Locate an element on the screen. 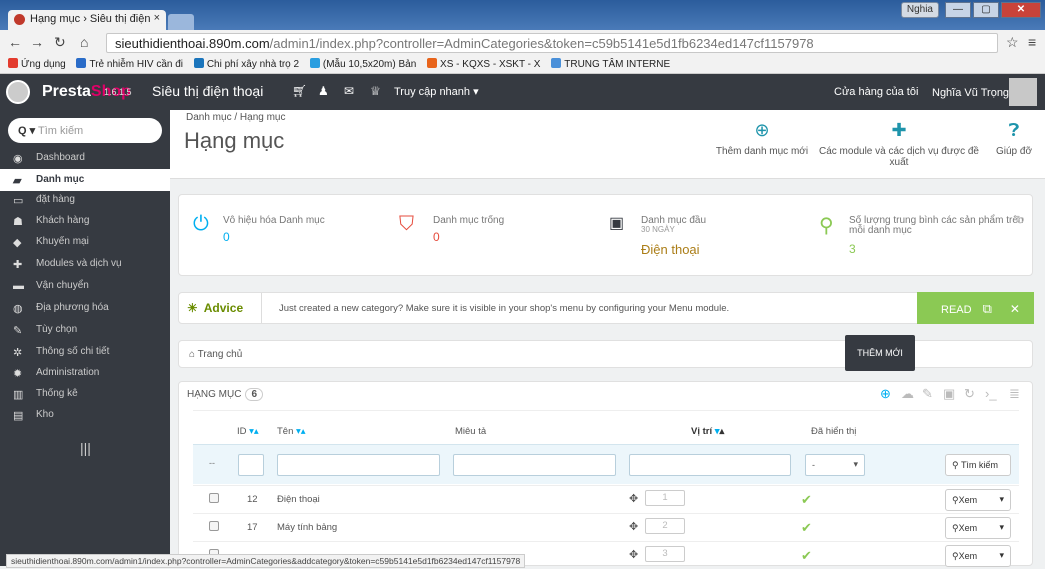 This screenshot has width=1045, height=569. home-link: Trang chủ is located at coordinates (220, 354).